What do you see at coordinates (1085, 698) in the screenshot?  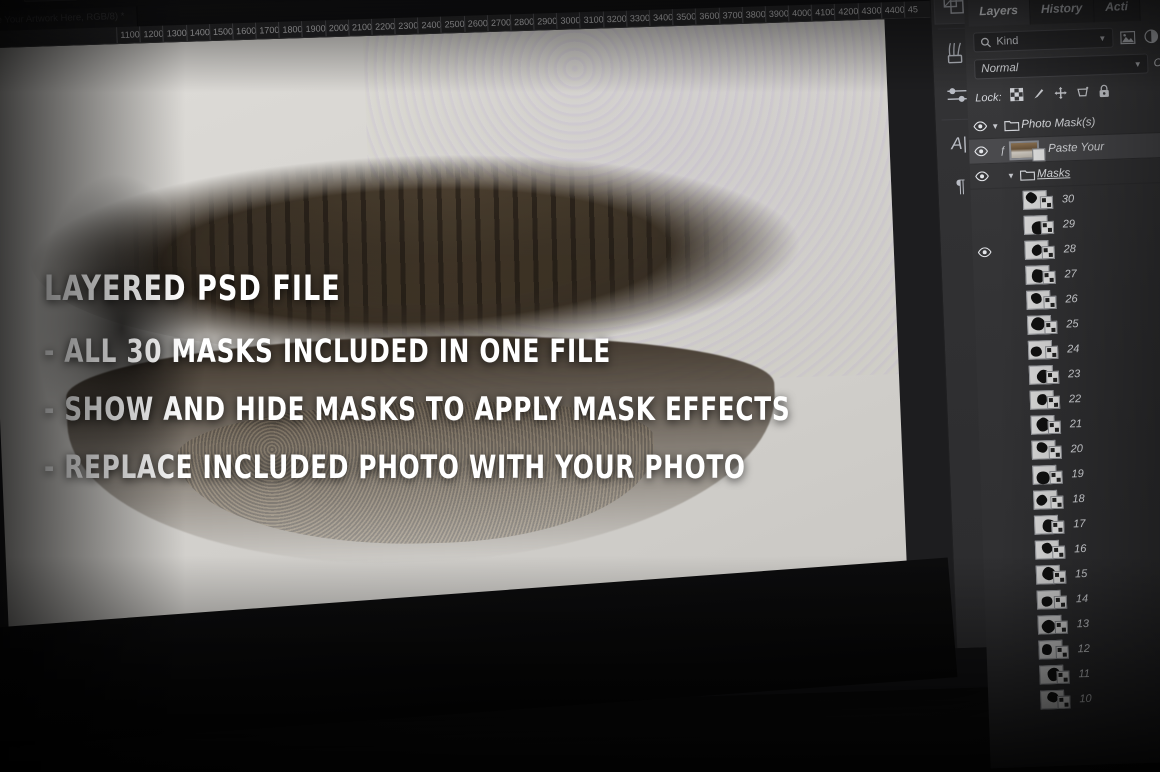 I see `mask-layer-name: 10` at bounding box center [1085, 698].